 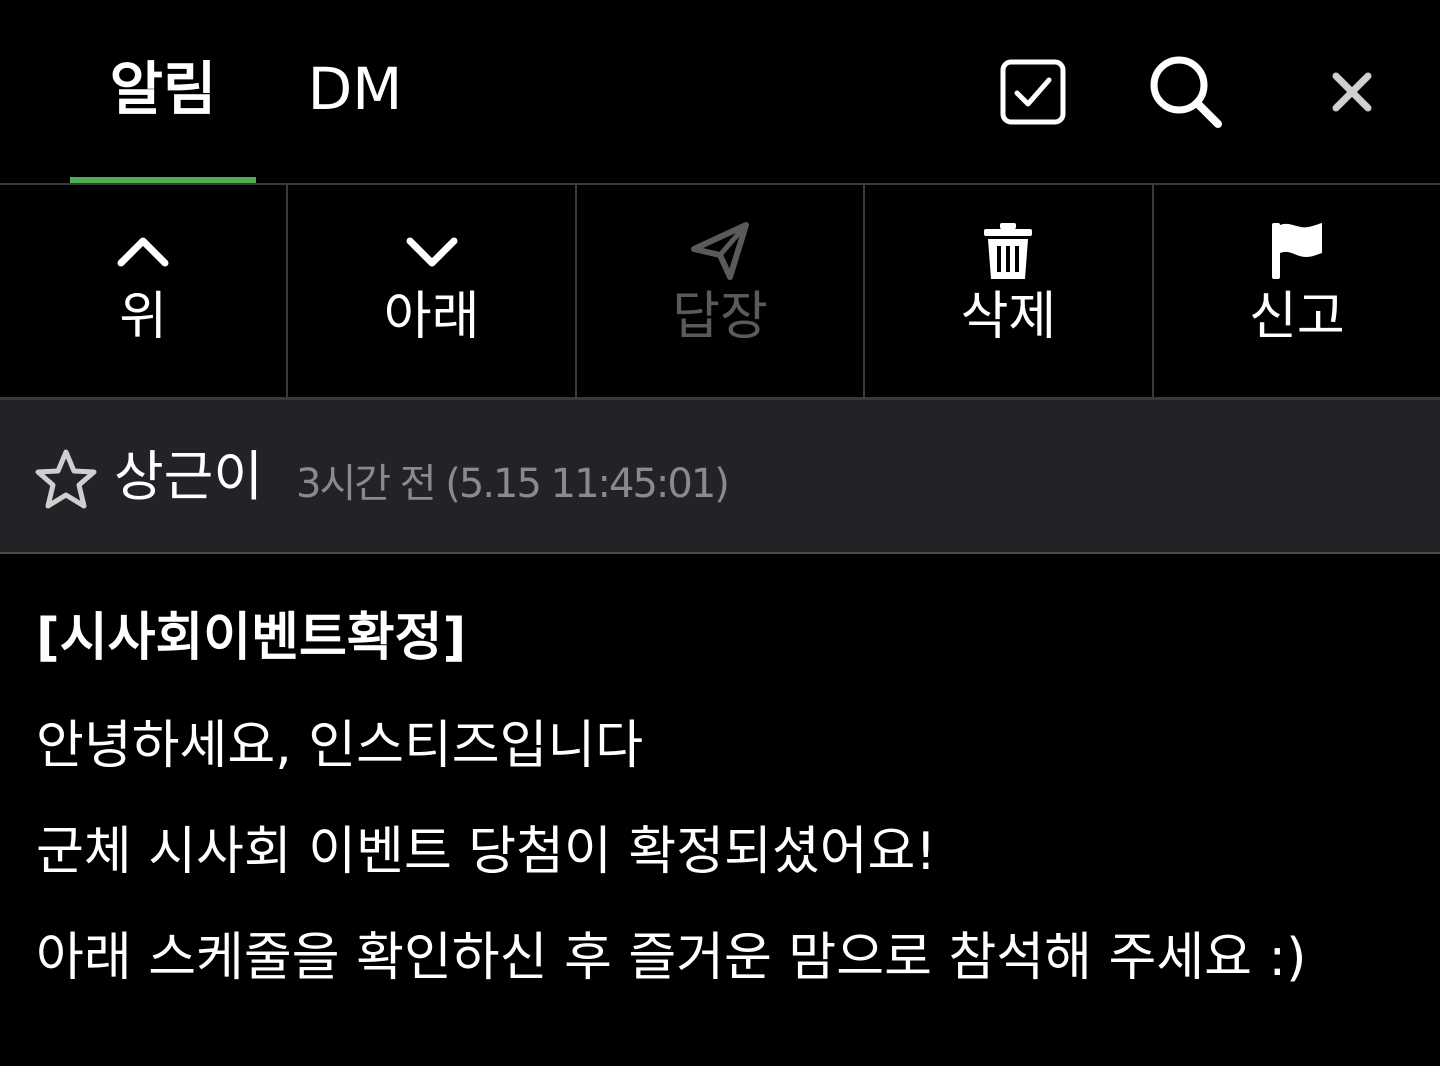 I want to click on checkbox-icon, so click(x=1033, y=92).